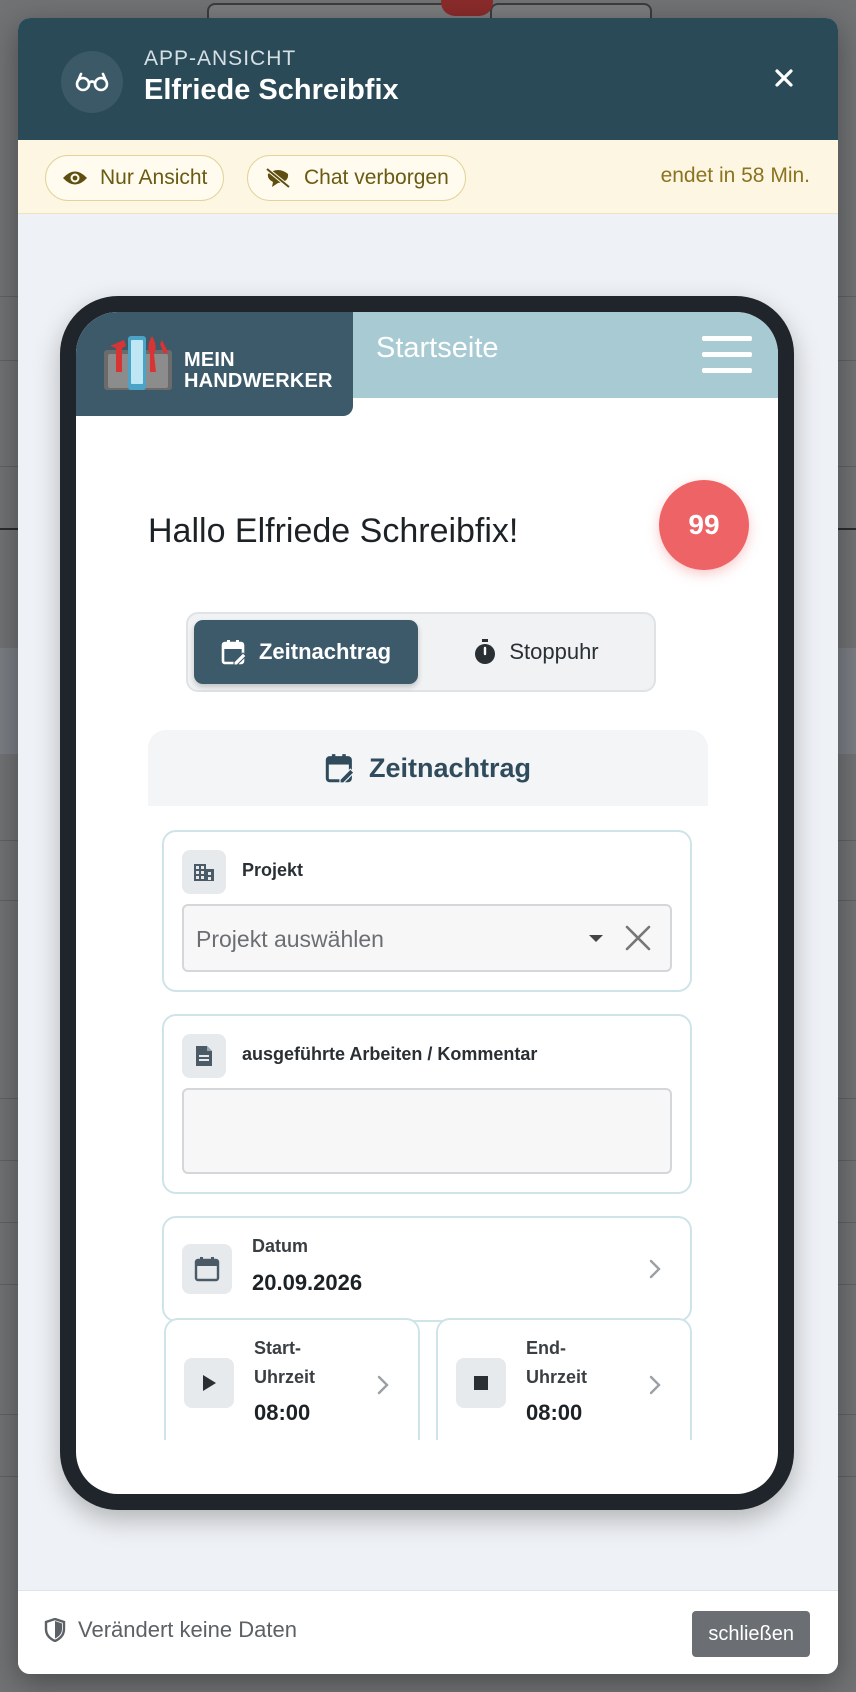 Image resolution: width=856 pixels, height=1692 pixels. I want to click on tab-zeitnachtrag-label: Zeitnachtrag, so click(325, 651).